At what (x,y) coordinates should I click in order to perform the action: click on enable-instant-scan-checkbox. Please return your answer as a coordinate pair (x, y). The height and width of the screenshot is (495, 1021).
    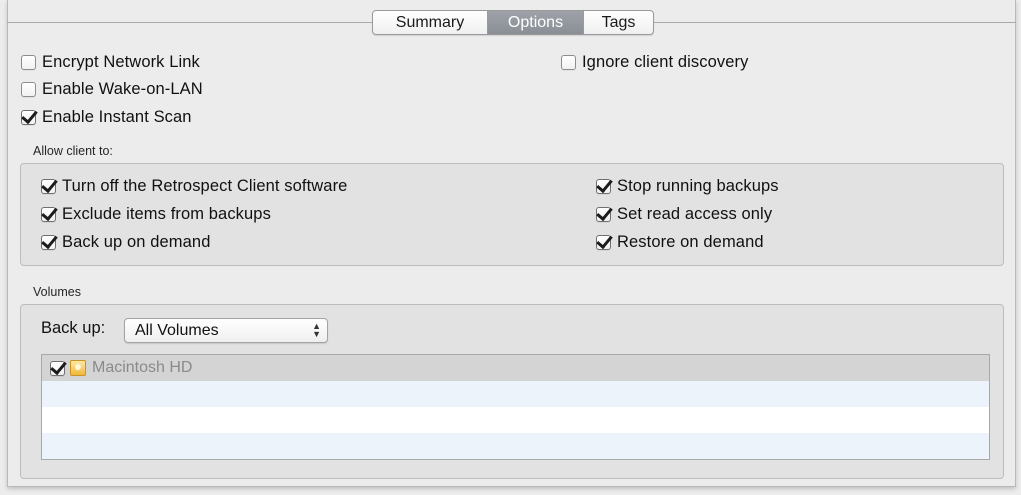
    Looking at the image, I should click on (28, 117).